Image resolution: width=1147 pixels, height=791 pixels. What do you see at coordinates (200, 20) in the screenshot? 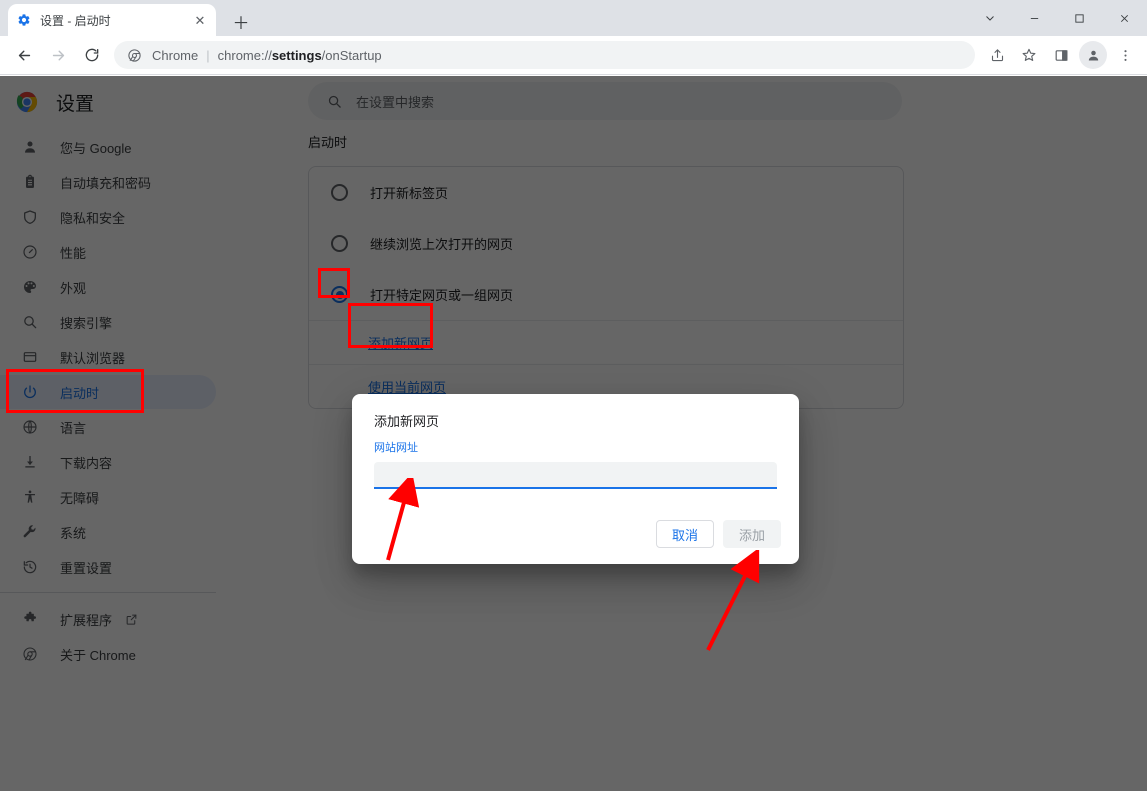
I see `close-icon: ✕` at bounding box center [200, 20].